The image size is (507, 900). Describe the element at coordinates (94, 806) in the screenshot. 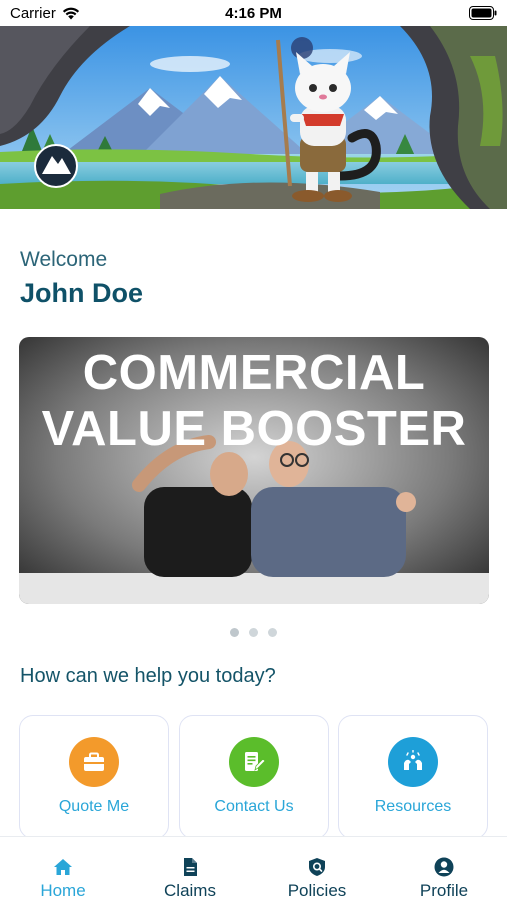

I see `quote-me-label: Quote Me` at that location.